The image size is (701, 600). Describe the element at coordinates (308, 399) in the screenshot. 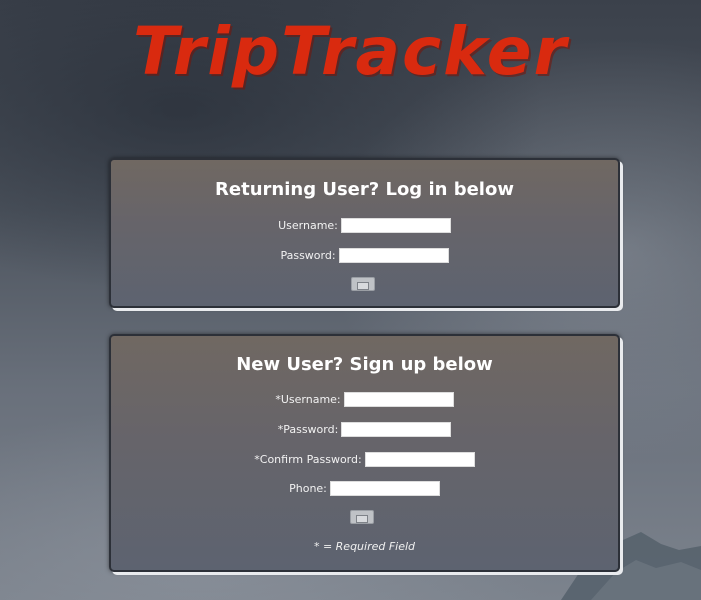

I see `signup-username-label: *Username:` at that location.